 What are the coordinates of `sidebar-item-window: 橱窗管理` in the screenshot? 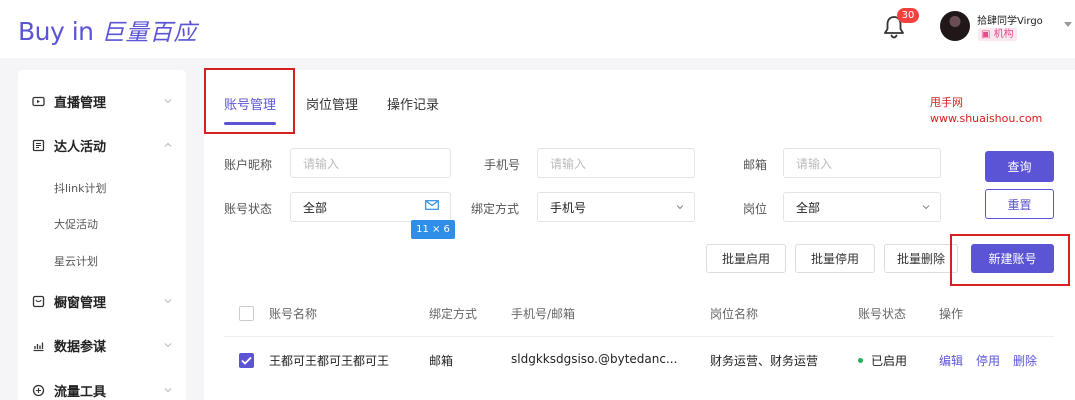 It's located at (102, 301).